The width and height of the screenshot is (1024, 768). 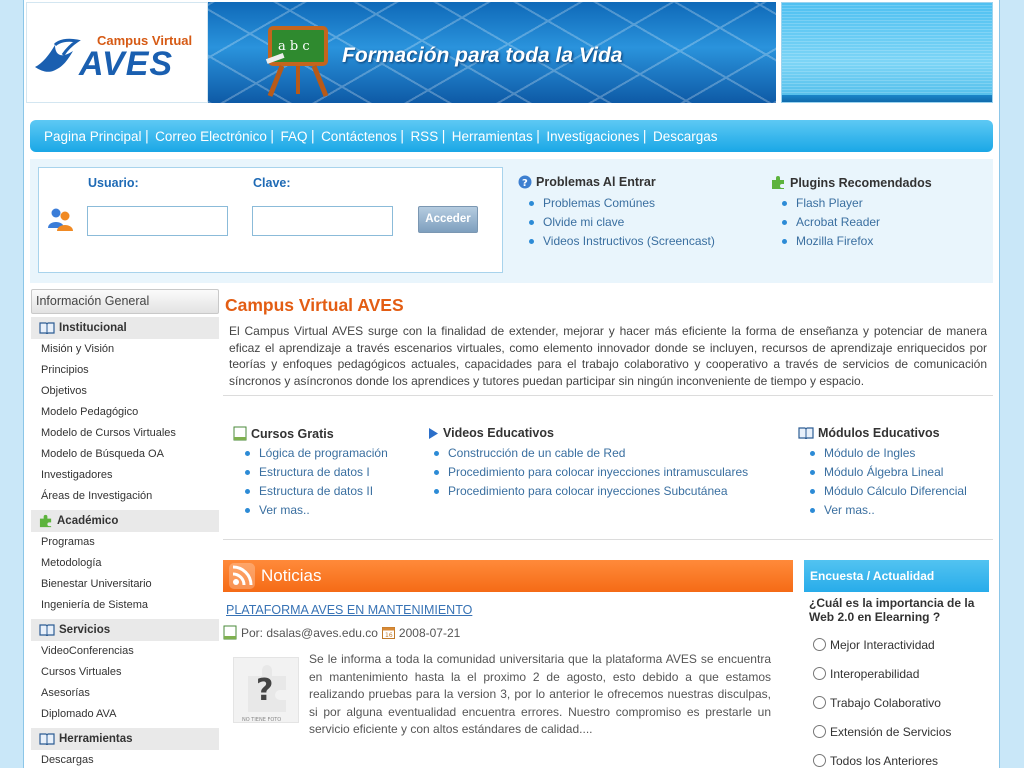 What do you see at coordinates (125, 651) in the screenshot?
I see `sidebar-item: VideoConferencias` at bounding box center [125, 651].